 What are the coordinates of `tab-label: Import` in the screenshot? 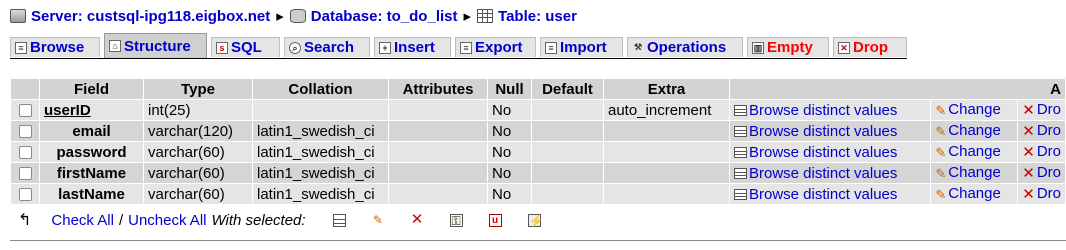 It's located at (583, 47).